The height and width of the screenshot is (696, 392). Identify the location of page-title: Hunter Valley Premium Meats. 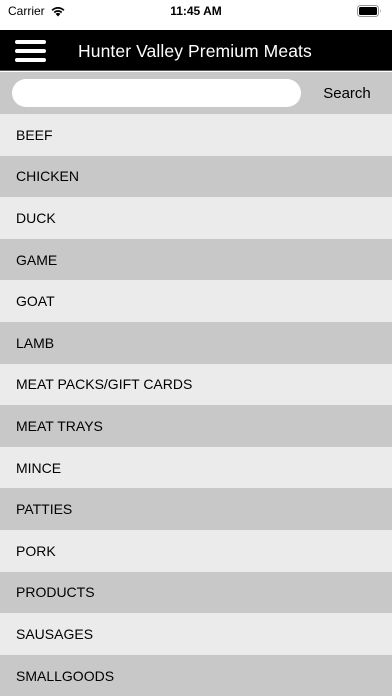
(195, 51).